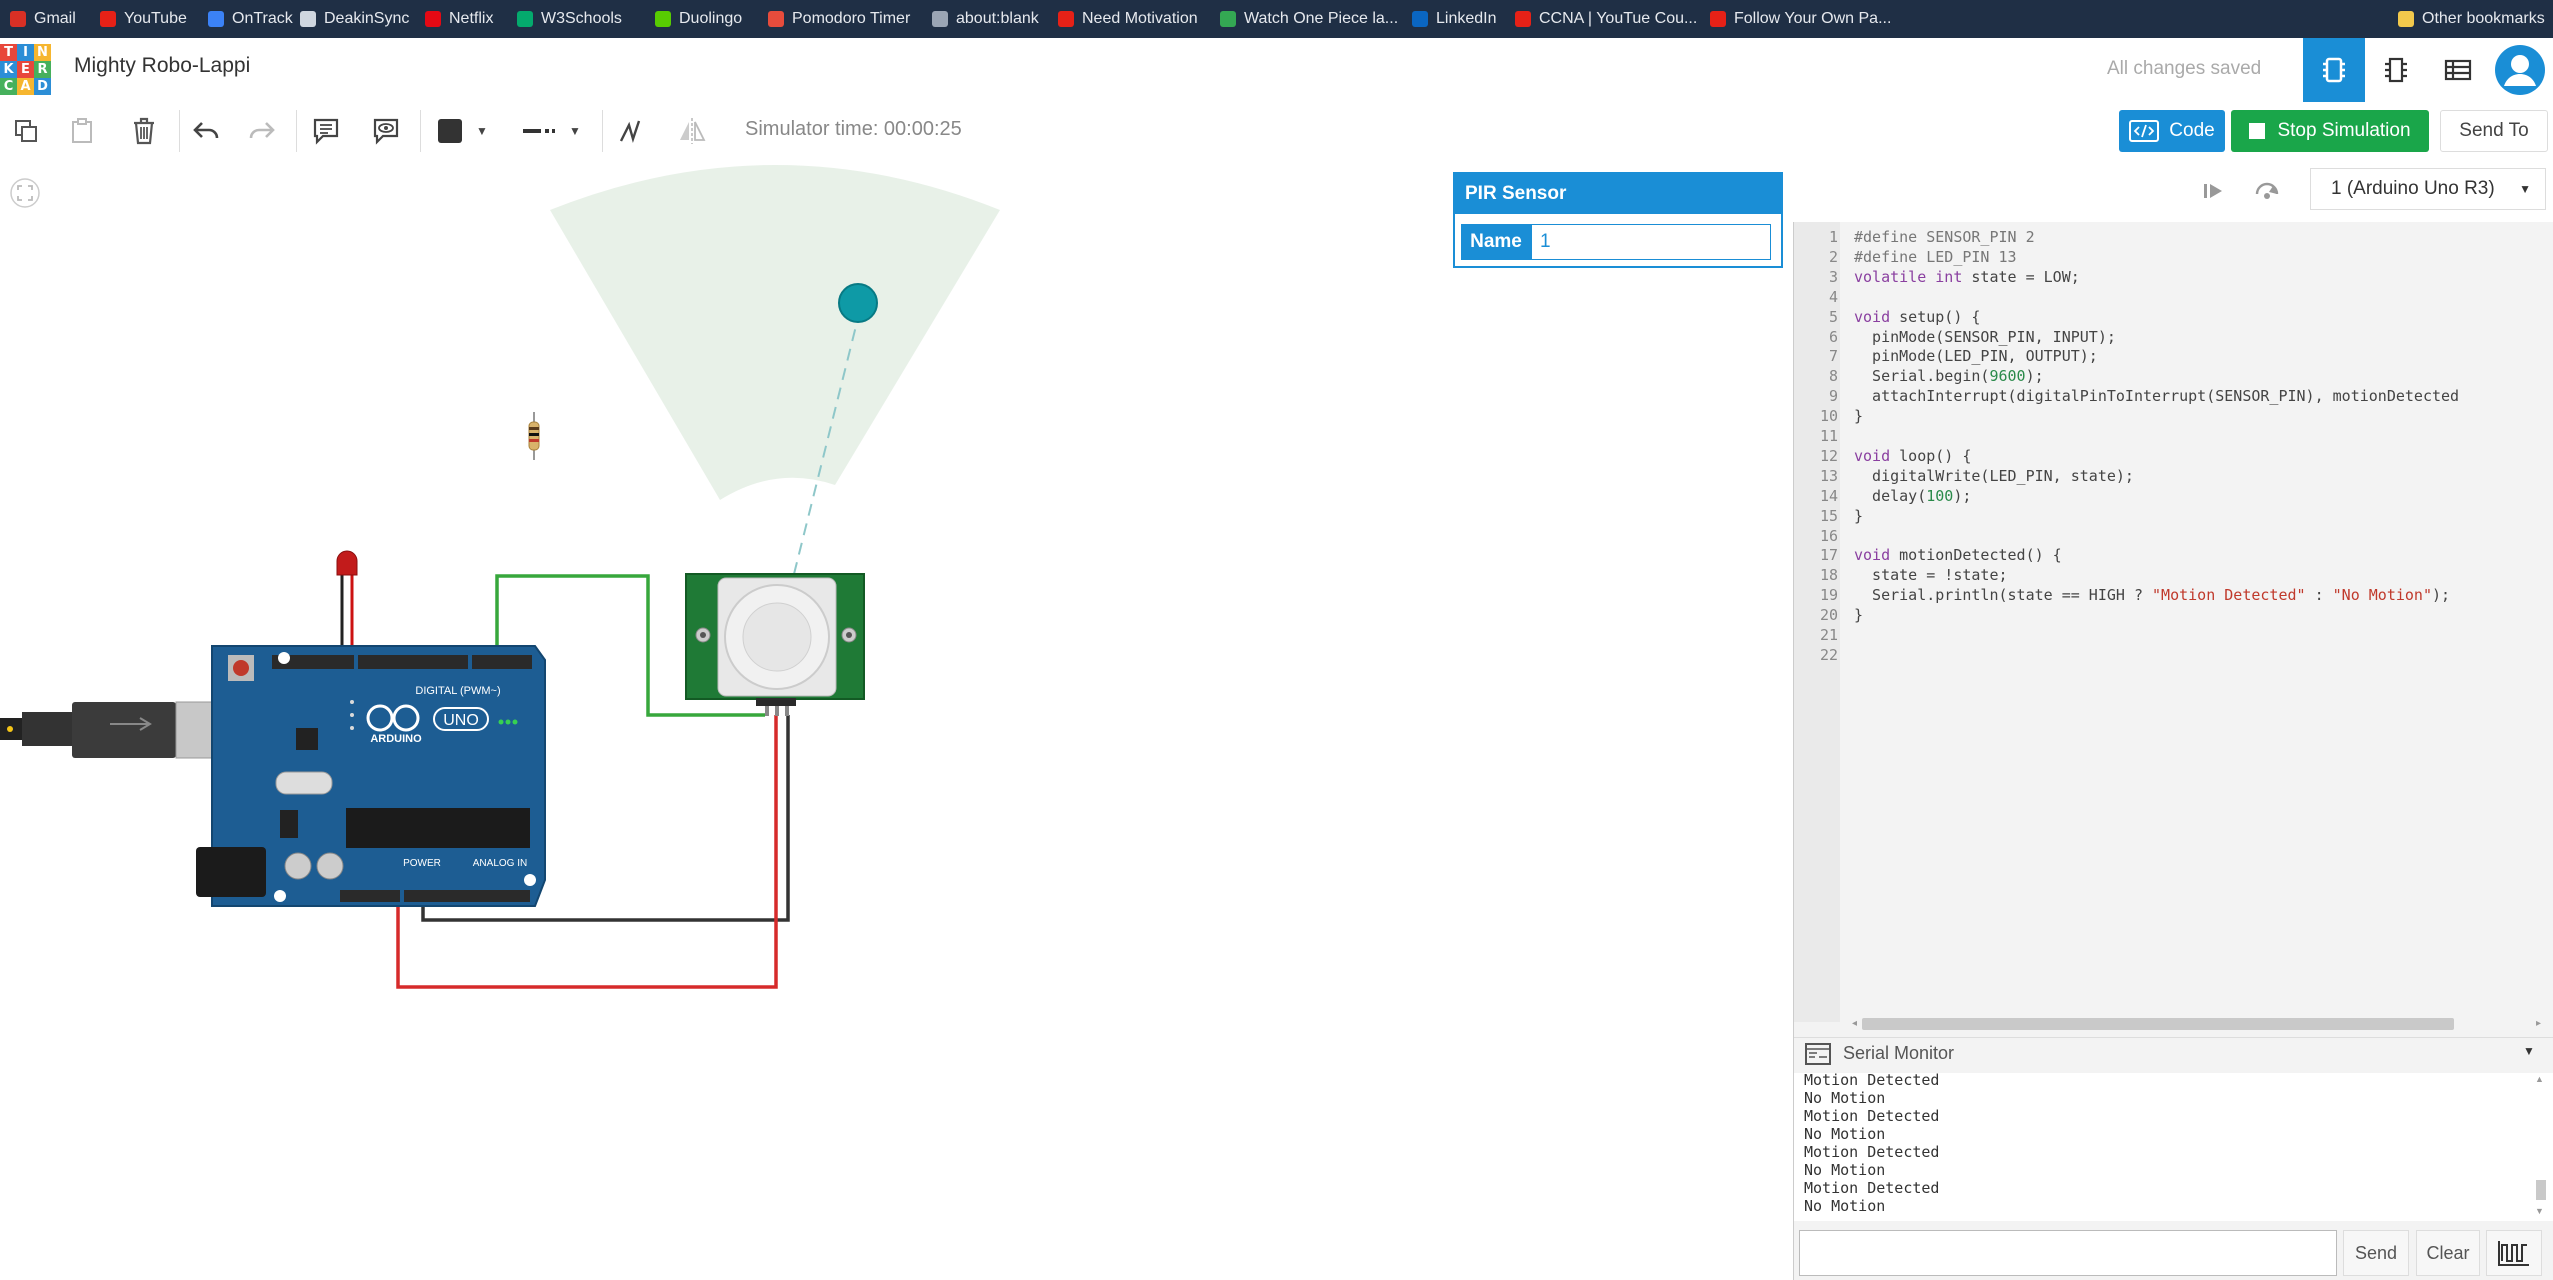  What do you see at coordinates (1833, 256) in the screenshot?
I see `line-number: 2` at bounding box center [1833, 256].